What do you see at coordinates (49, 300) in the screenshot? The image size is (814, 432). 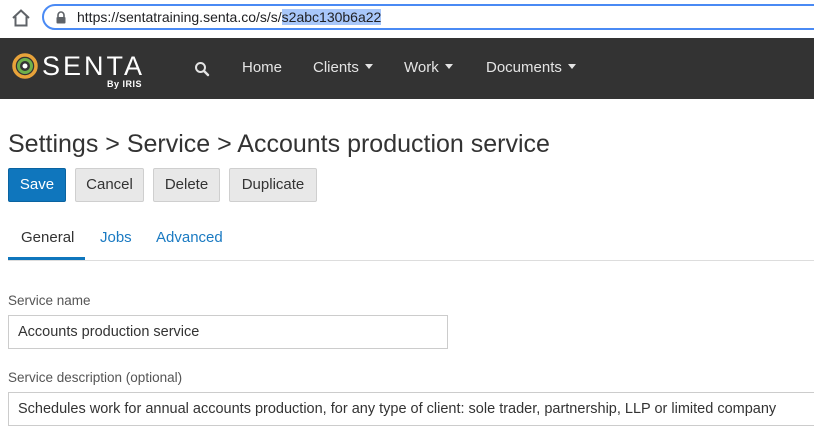 I see `service-name-label: Service name` at bounding box center [49, 300].